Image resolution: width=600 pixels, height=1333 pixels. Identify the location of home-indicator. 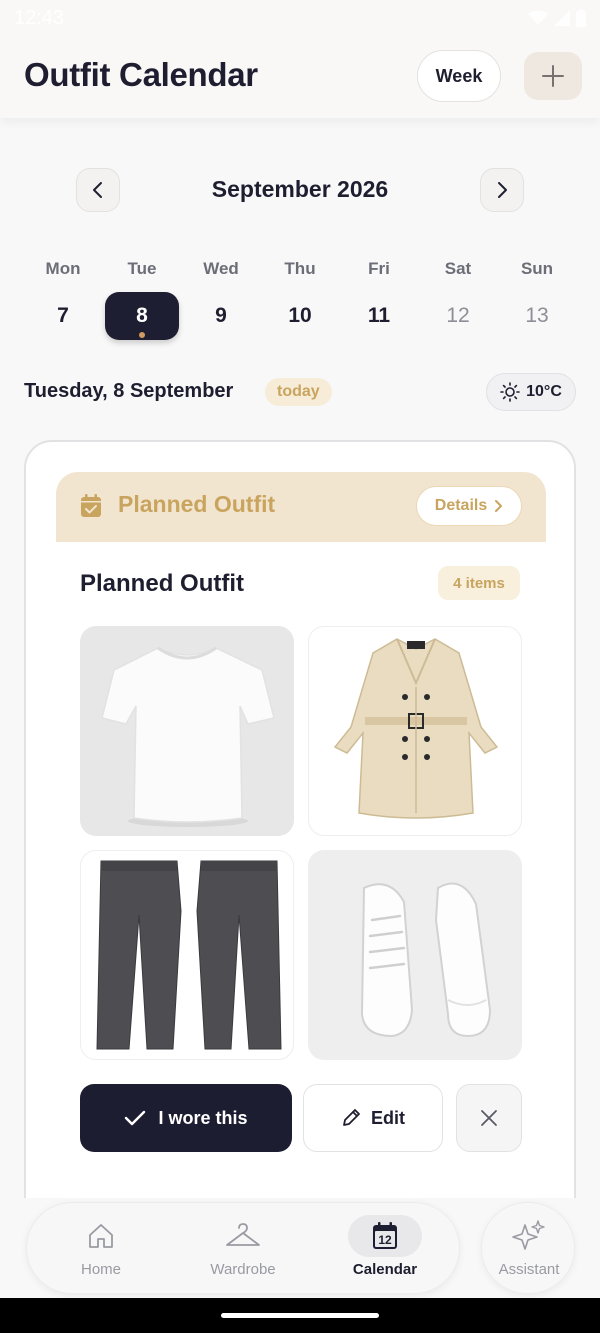
(300, 1315).